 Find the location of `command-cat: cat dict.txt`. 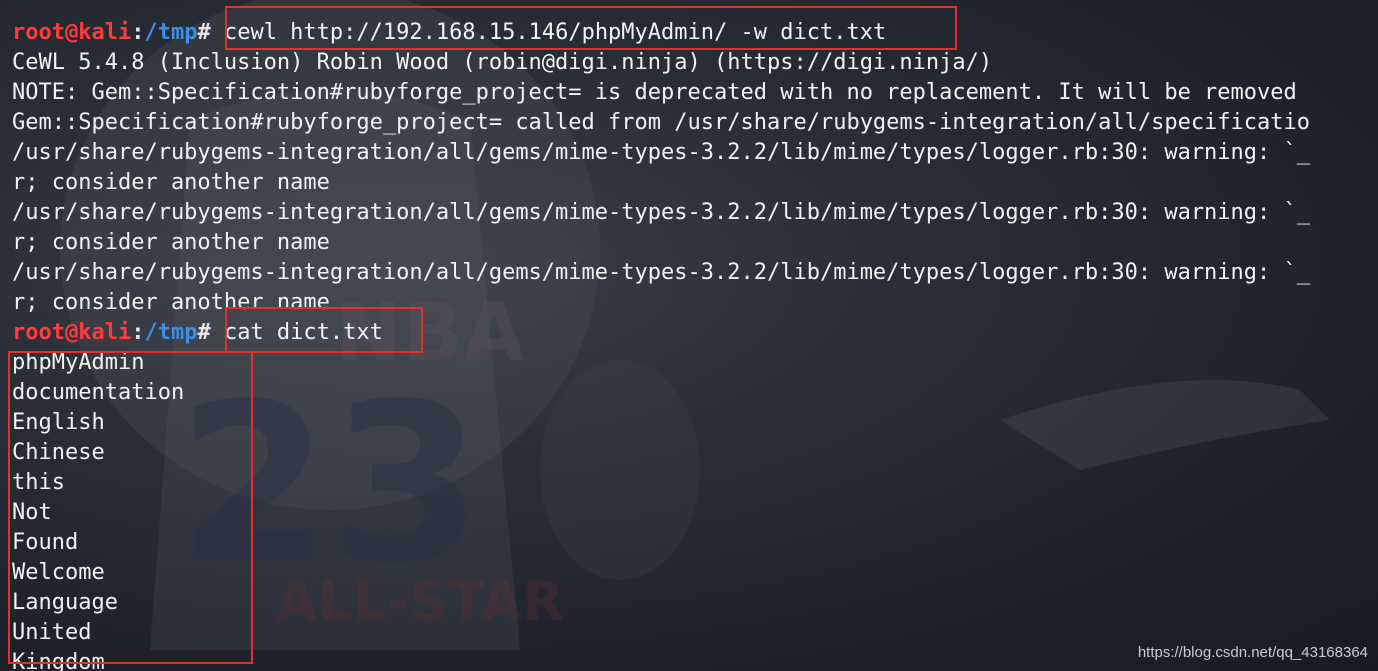

command-cat: cat dict.txt is located at coordinates (303, 332).